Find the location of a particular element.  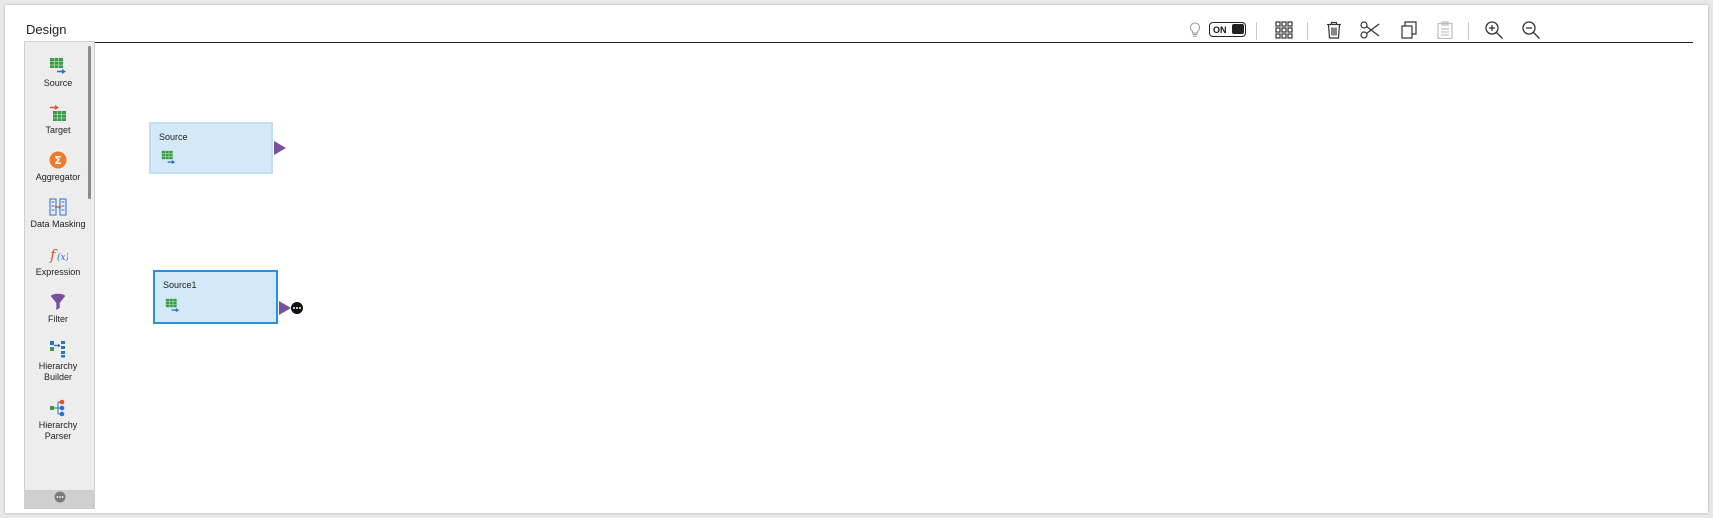

palette-item-aggregator: Σ Aggregator is located at coordinates (58, 166).